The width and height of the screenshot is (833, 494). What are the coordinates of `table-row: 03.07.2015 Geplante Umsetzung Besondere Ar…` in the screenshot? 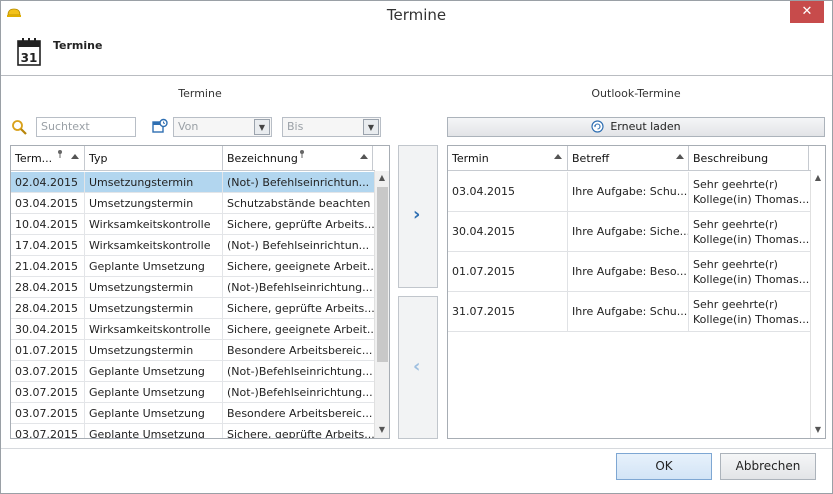 It's located at (193, 413).